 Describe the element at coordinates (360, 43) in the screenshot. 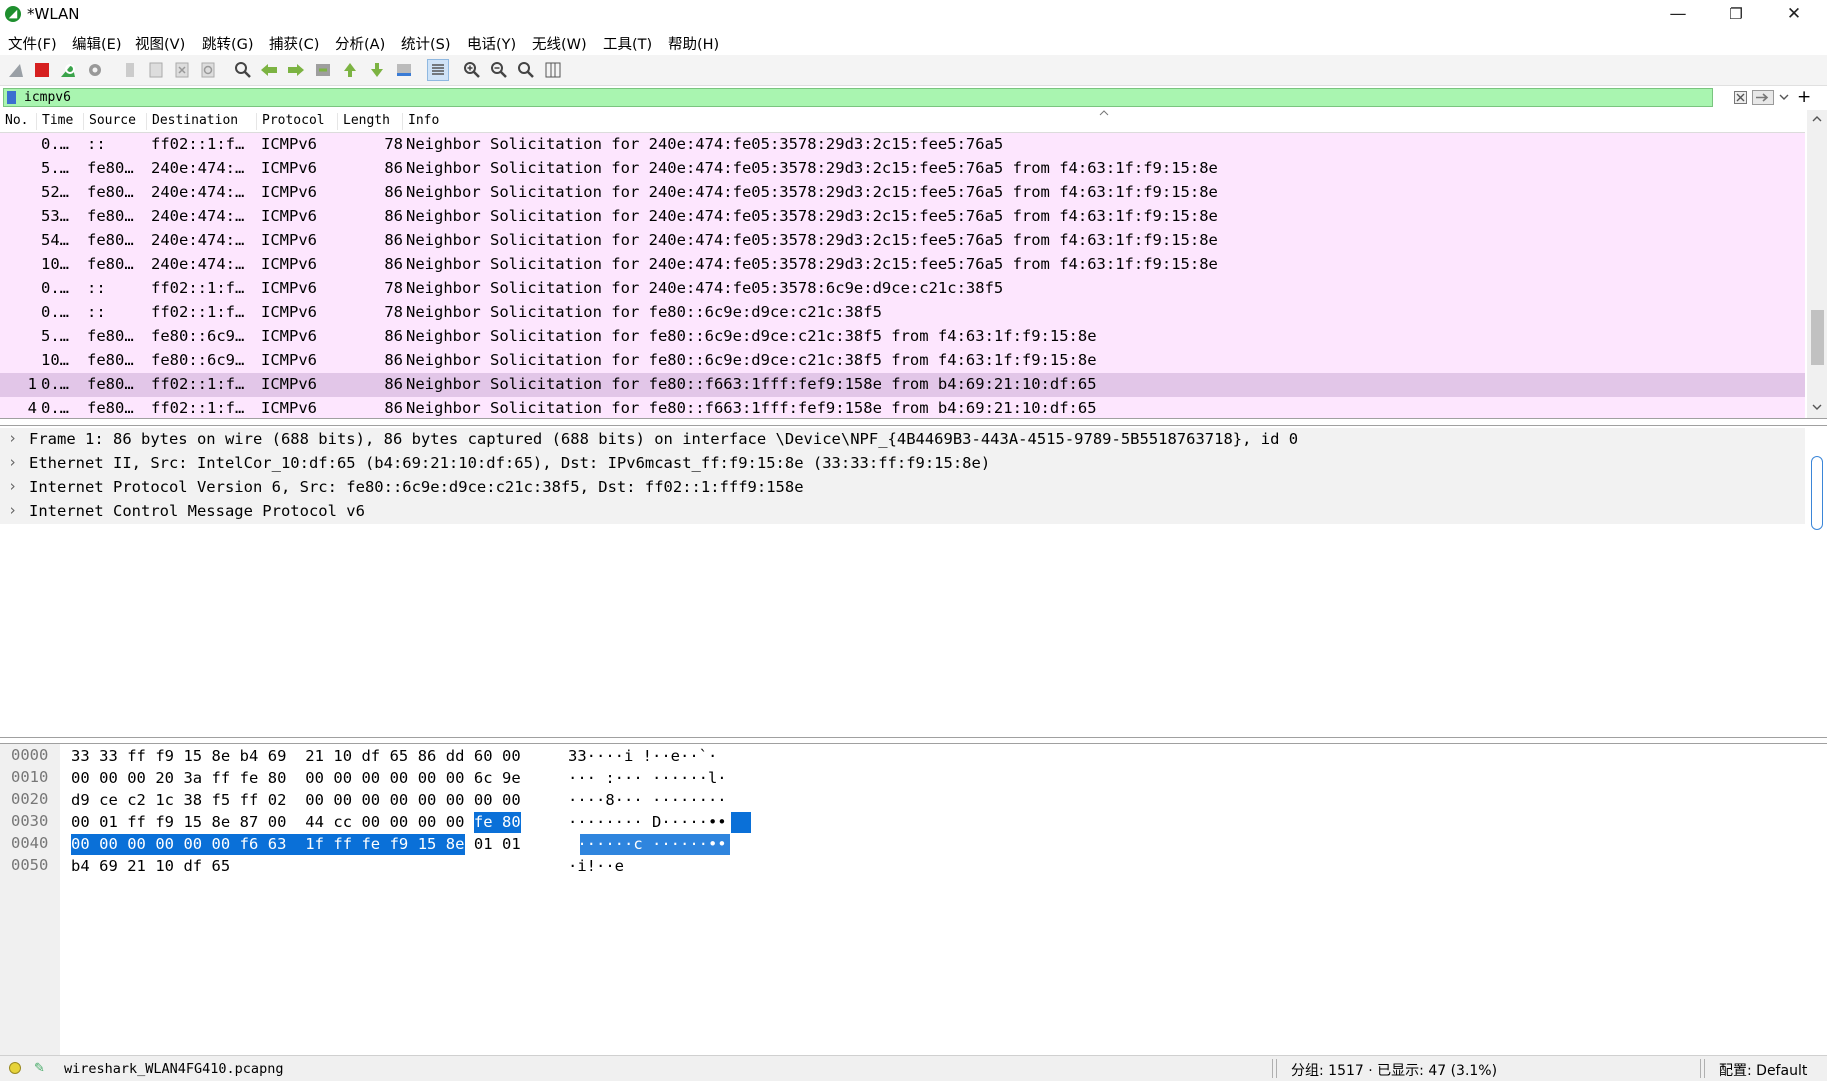

I see `menu-analyze: 分析(A)` at that location.